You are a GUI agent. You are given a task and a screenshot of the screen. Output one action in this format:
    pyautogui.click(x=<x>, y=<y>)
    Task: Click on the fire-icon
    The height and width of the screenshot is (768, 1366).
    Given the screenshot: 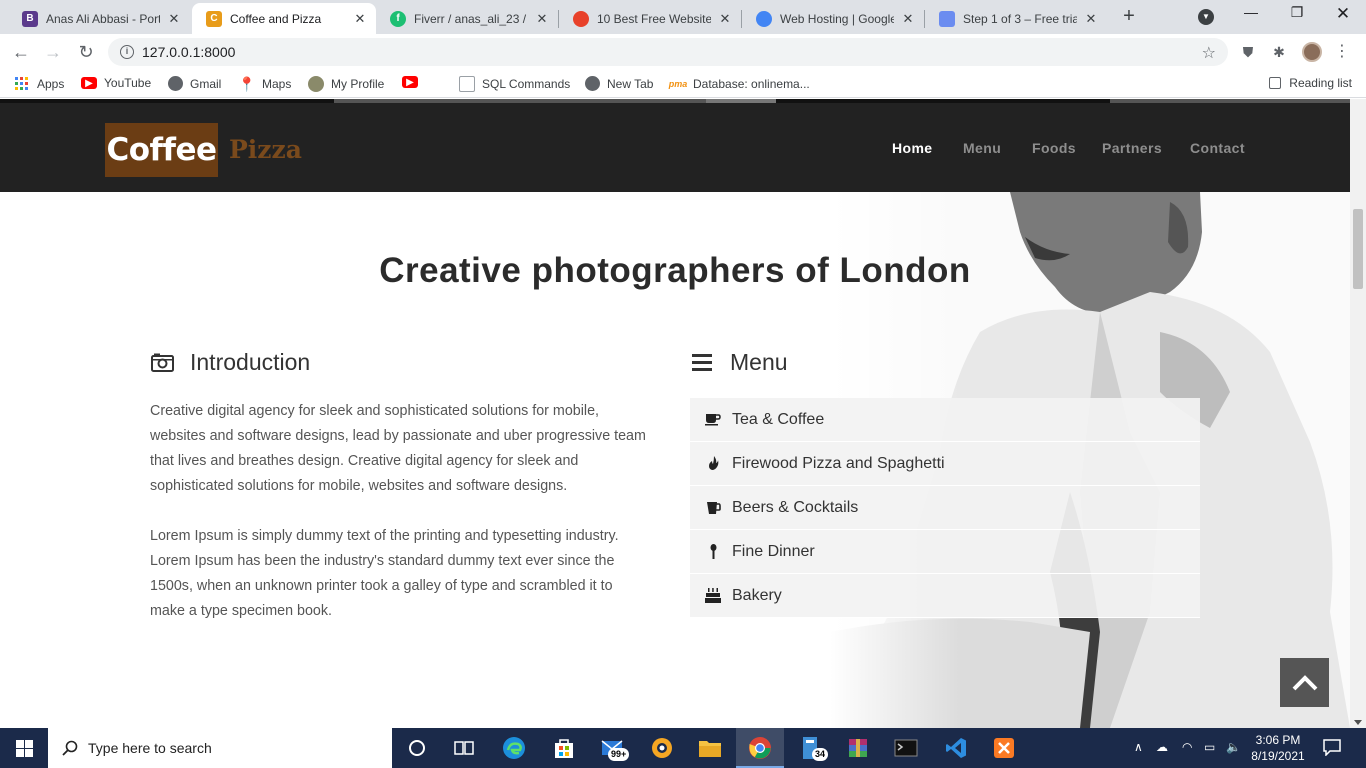 What is the action you would take?
    pyautogui.click(x=713, y=463)
    